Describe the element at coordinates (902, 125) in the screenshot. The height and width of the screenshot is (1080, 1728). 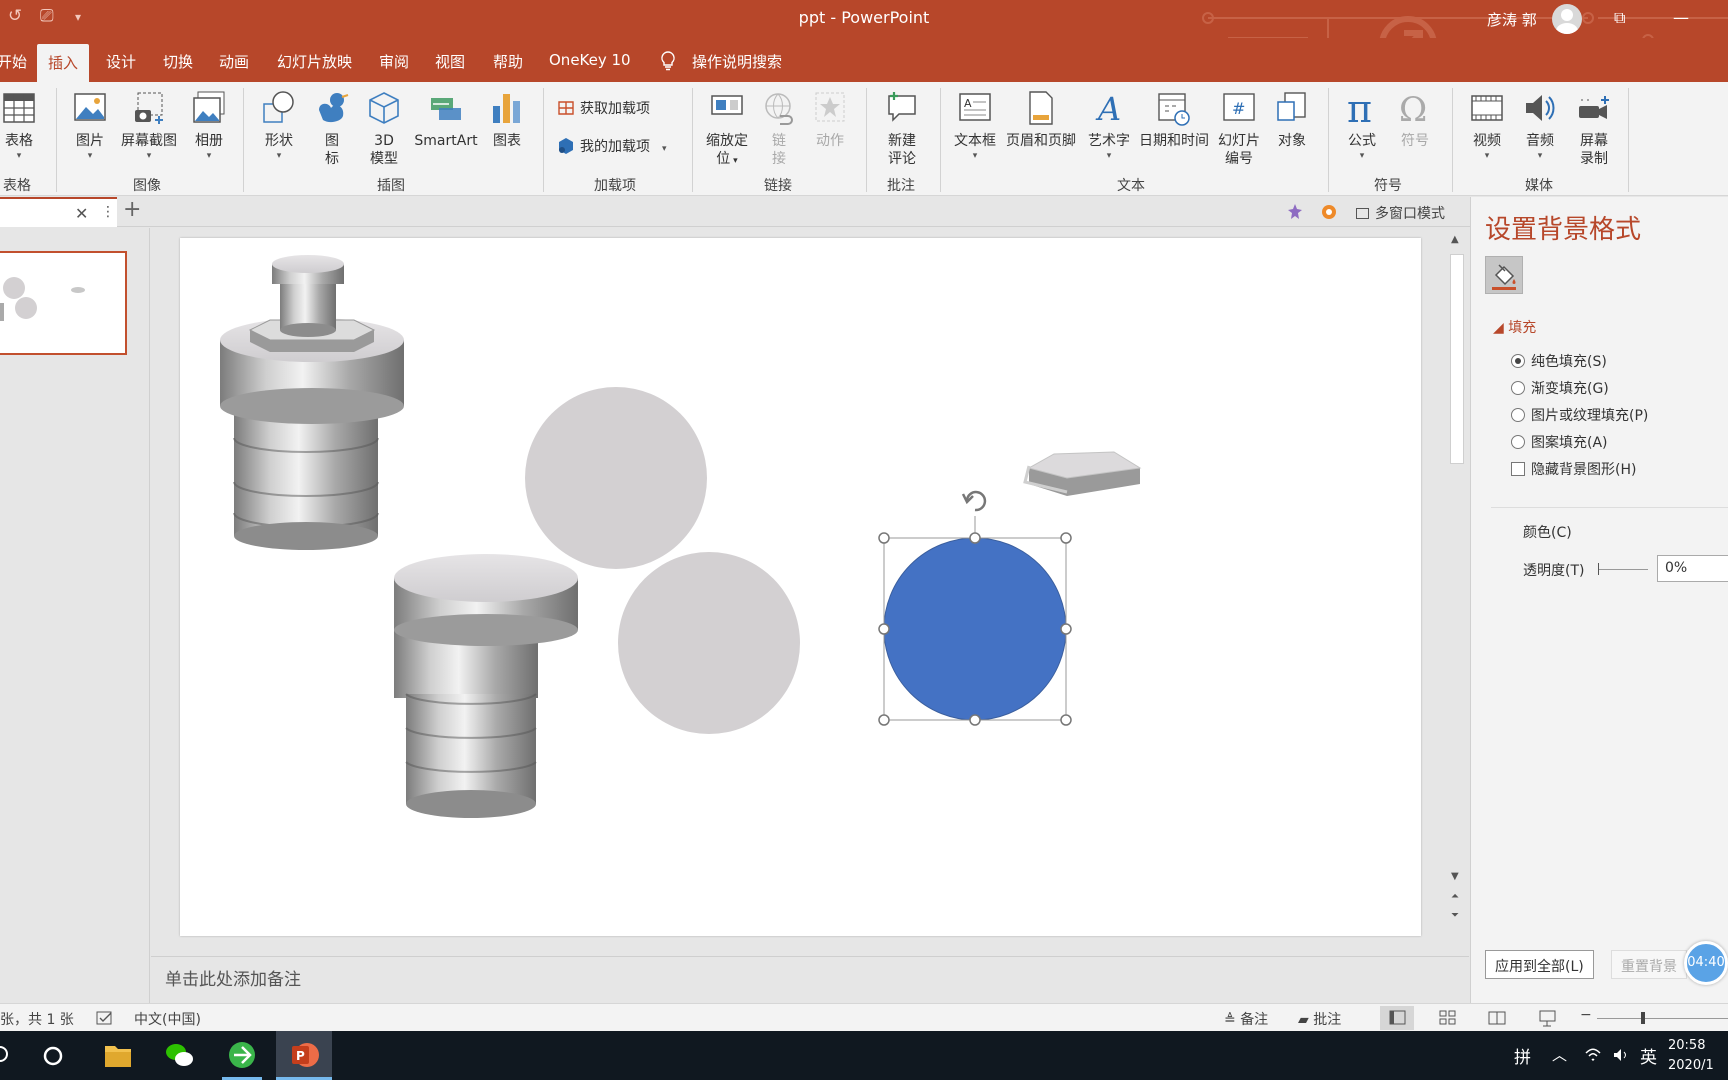
I see `new-comment-button: 新建 评论` at that location.